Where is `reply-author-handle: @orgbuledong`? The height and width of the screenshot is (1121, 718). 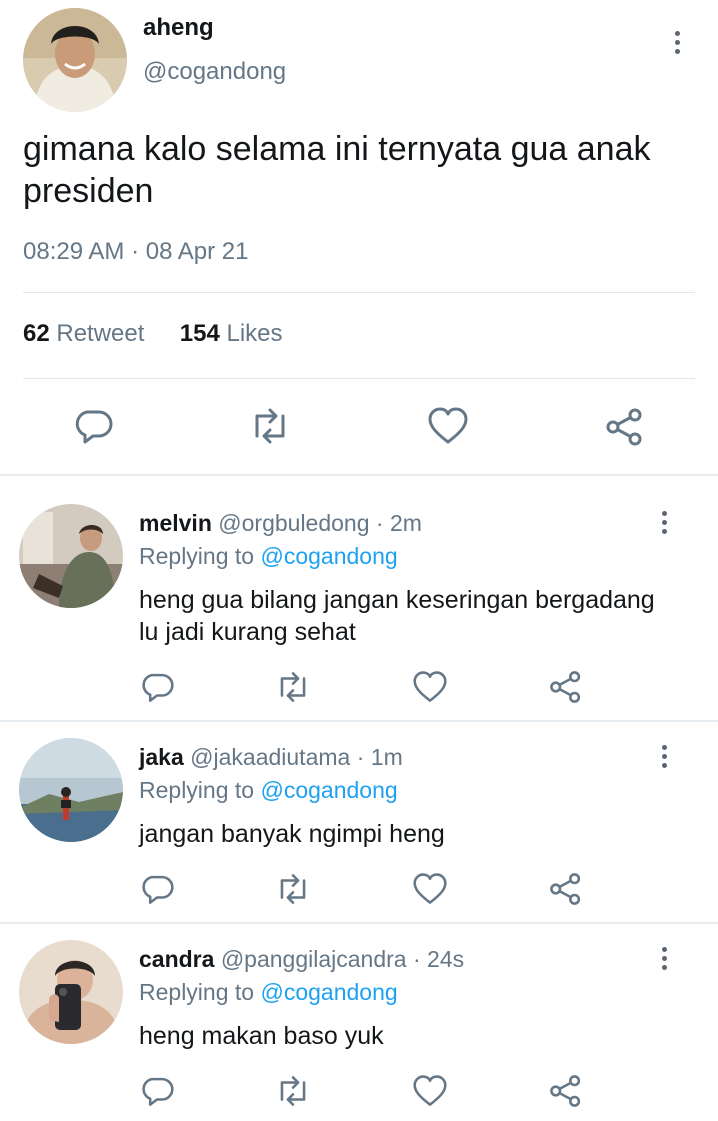 reply-author-handle: @orgbuledong is located at coordinates (293, 523).